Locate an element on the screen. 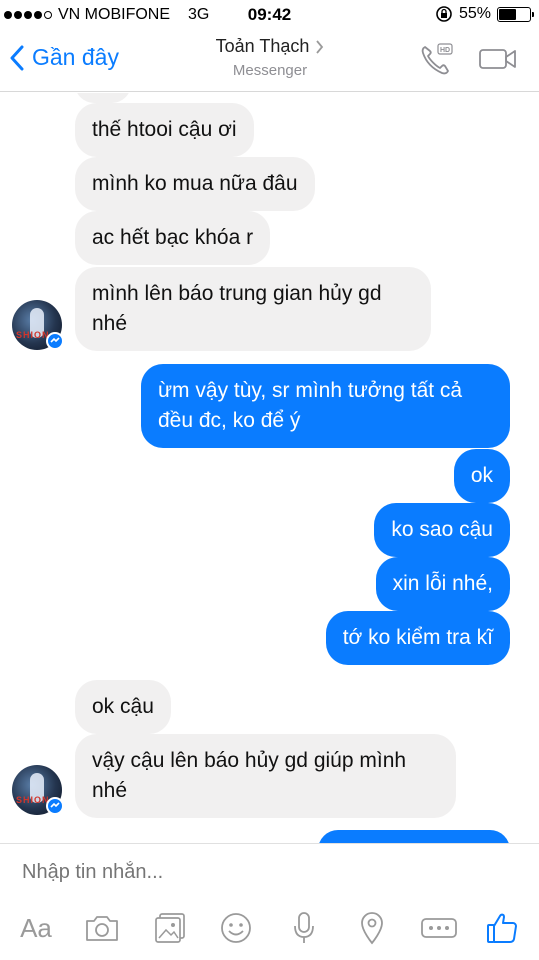 Image resolution: width=539 pixels, height=960 pixels. message-text: ac hết bạc khóa r is located at coordinates (173, 237).